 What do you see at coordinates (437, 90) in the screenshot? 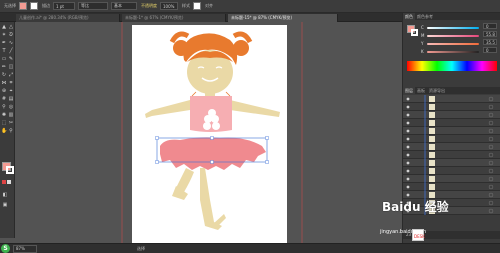
I see `tab-asset-export: 资源导出` at bounding box center [437, 90].